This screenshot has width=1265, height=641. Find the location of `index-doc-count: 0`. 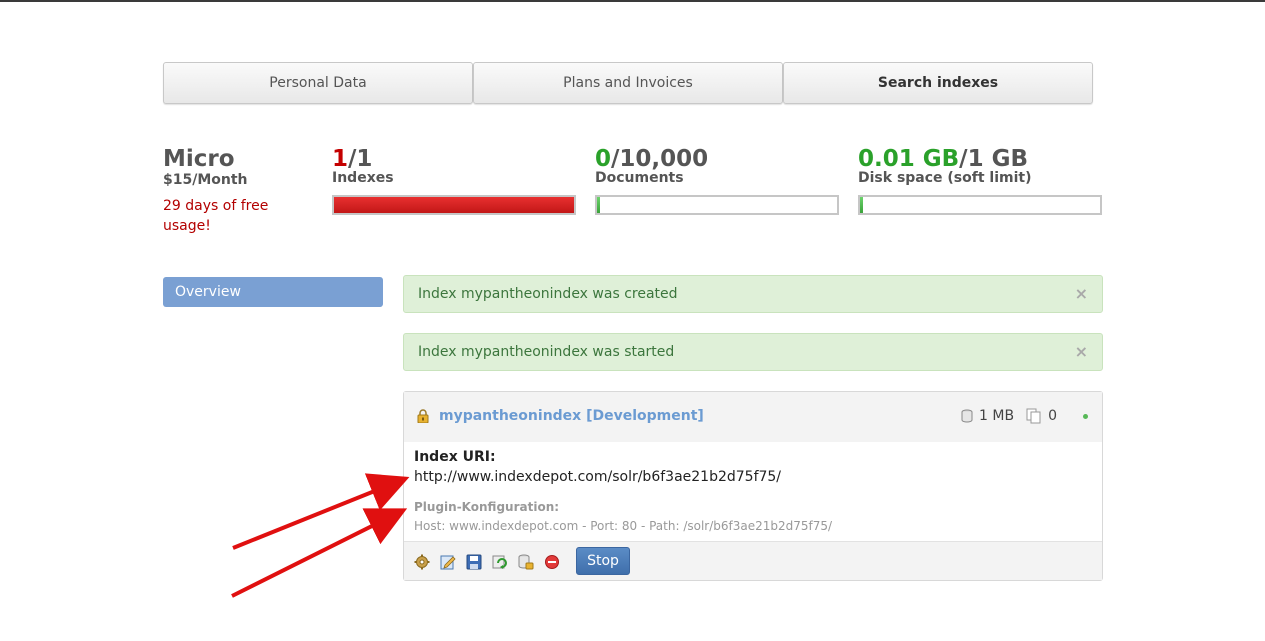

index-doc-count: 0 is located at coordinates (1052, 416).